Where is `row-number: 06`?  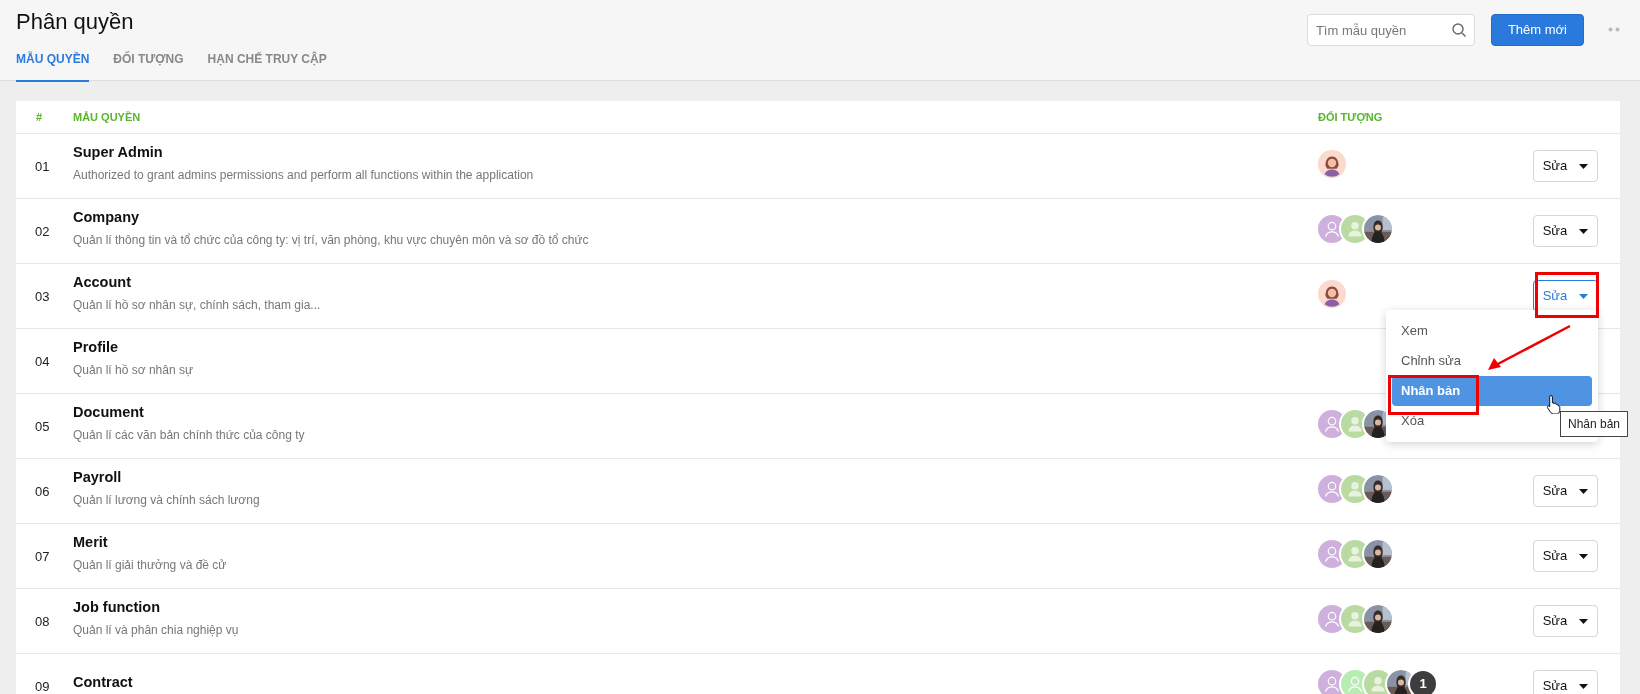
row-number: 06 is located at coordinates (42, 491).